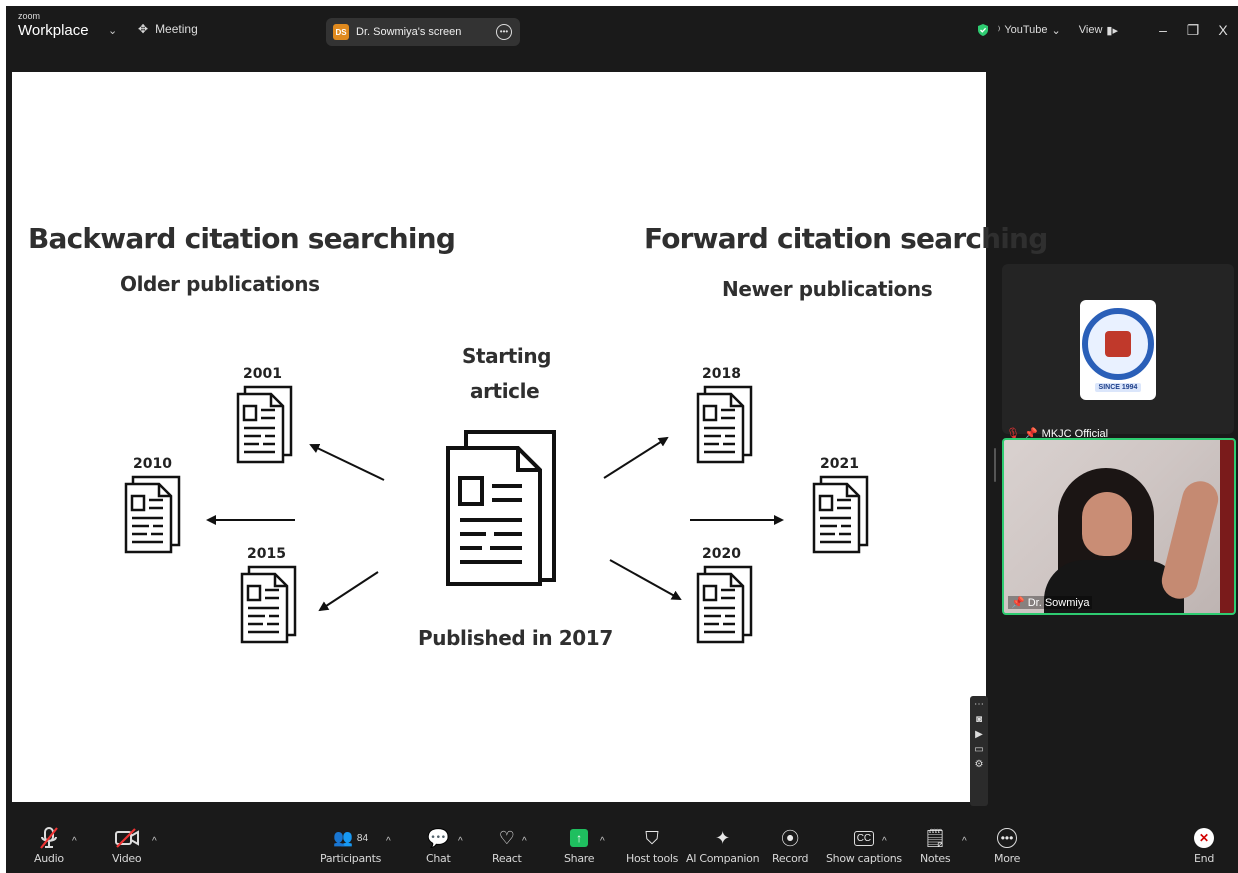  What do you see at coordinates (723, 837) in the screenshot?
I see `sparkle-icon: ✦` at bounding box center [723, 837].